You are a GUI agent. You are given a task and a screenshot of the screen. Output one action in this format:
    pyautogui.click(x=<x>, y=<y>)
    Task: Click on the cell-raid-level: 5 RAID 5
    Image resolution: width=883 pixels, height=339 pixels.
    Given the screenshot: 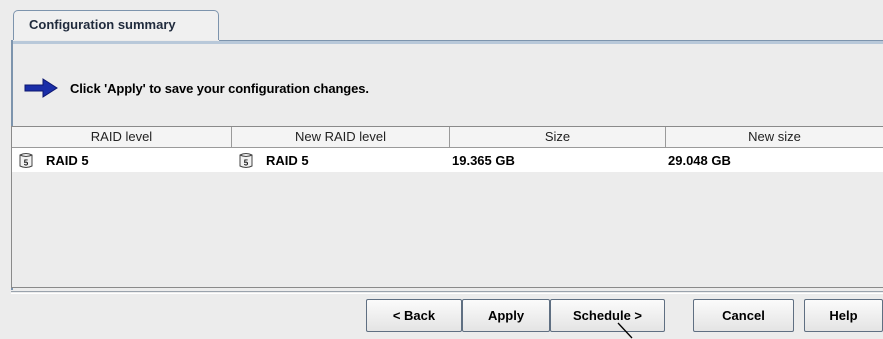 What is the action you would take?
    pyautogui.click(x=122, y=160)
    